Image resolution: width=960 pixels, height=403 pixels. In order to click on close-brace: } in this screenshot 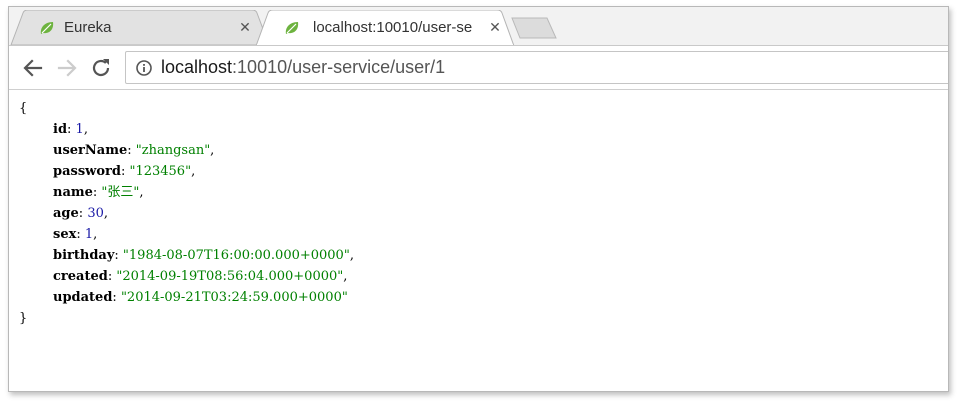, I will do `click(23, 318)`.